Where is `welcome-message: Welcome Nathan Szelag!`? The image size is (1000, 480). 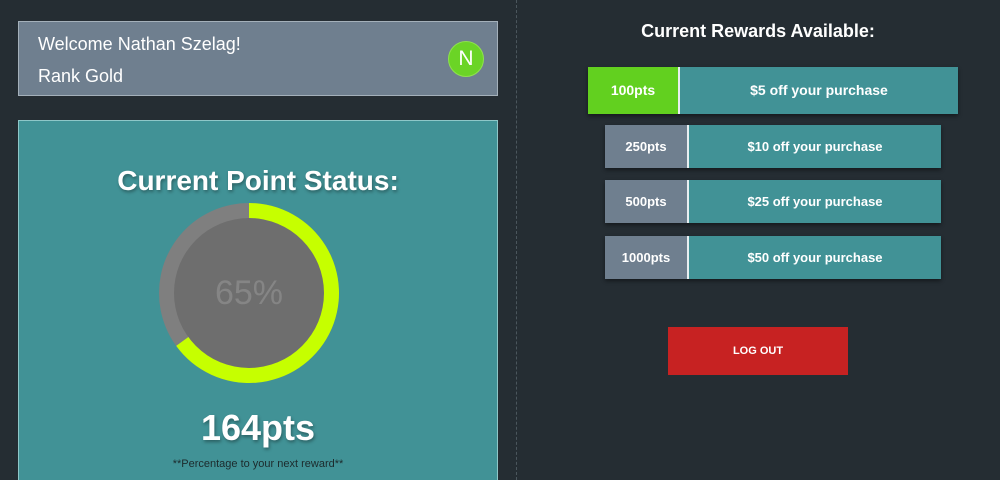
welcome-message: Welcome Nathan Szelag! is located at coordinates (139, 44).